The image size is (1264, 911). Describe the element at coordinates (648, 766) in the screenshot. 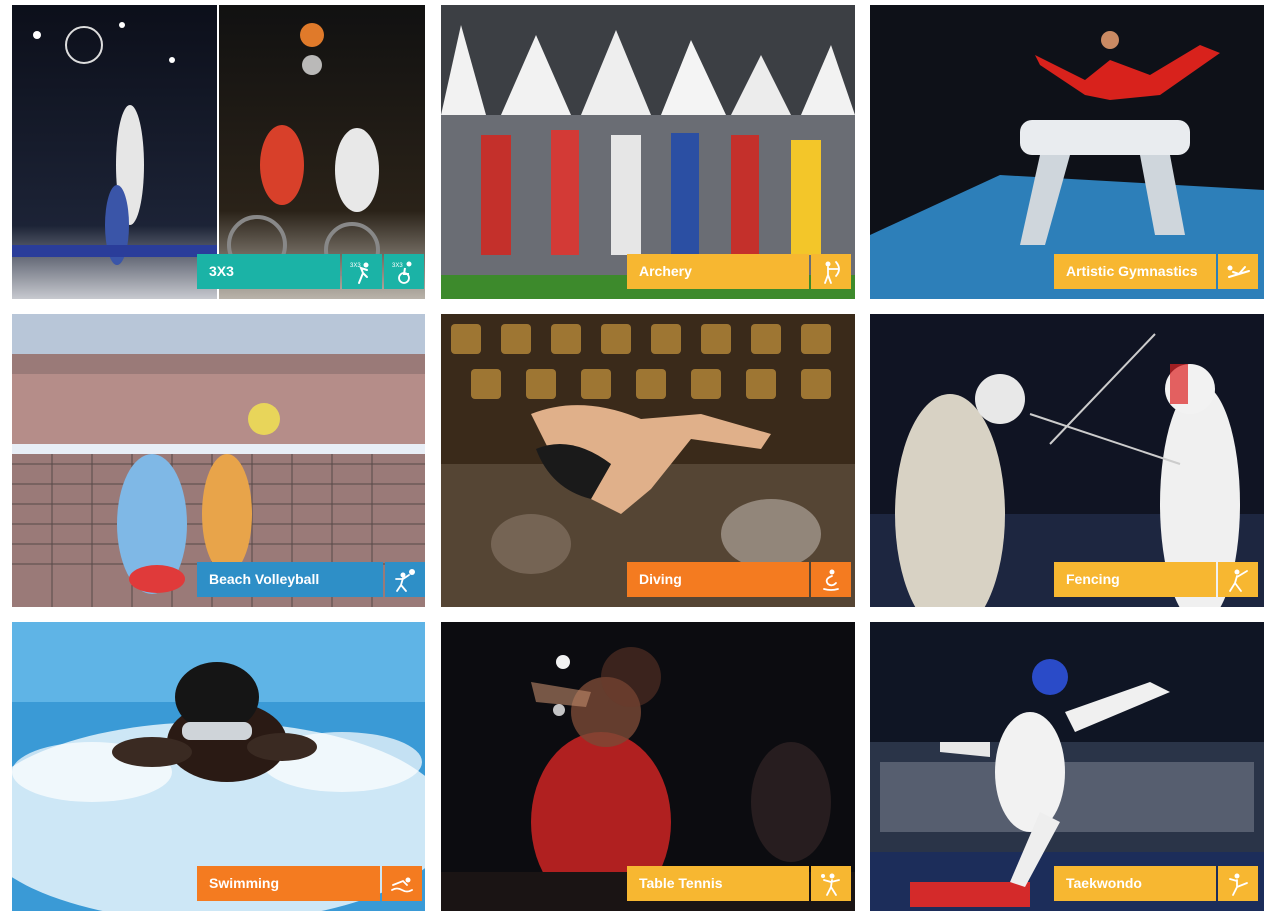

I see `sport-tile-table-tennis: Table Tennis` at that location.